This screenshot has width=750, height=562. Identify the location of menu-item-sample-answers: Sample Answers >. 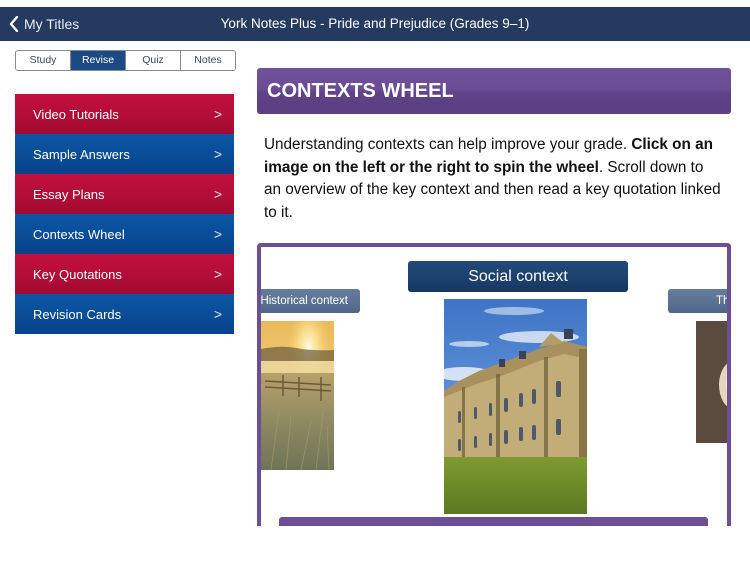
(124, 154).